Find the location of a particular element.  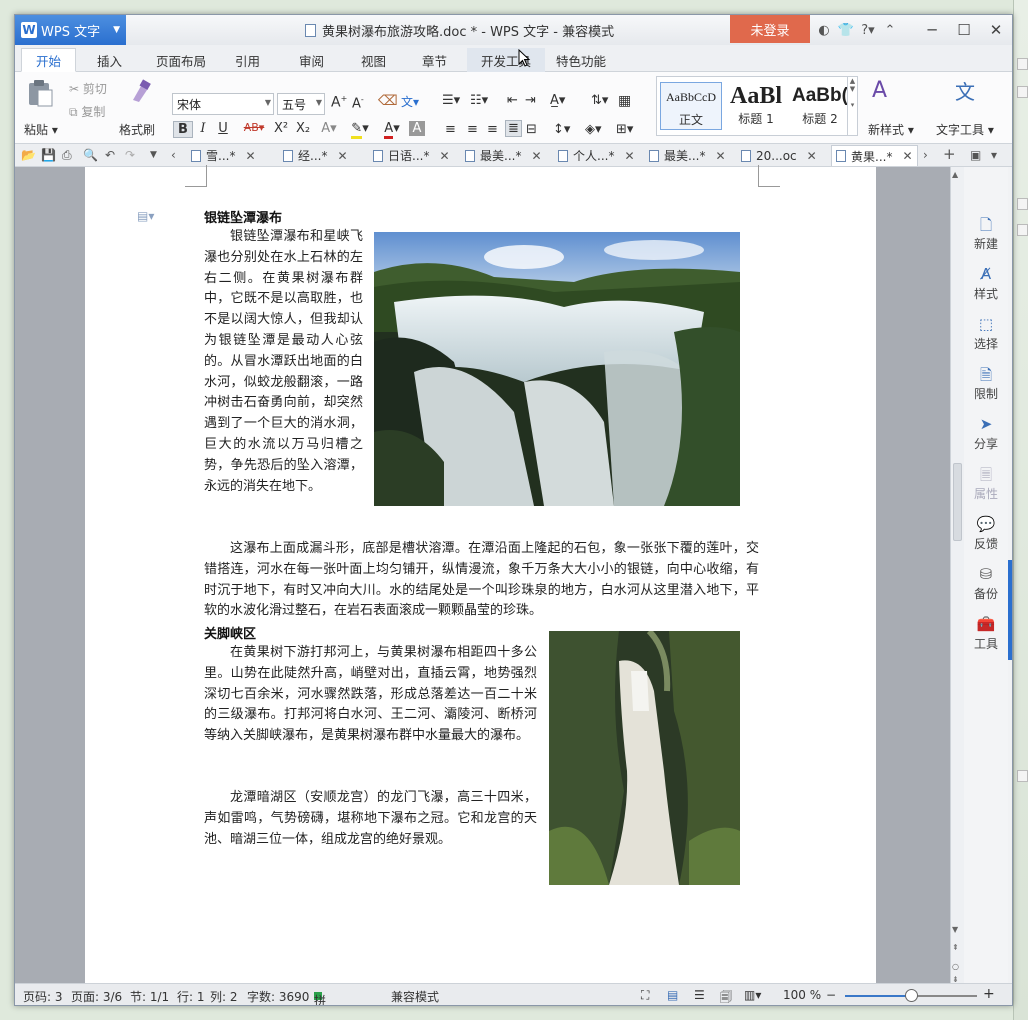

italic-button: I is located at coordinates (203, 128).